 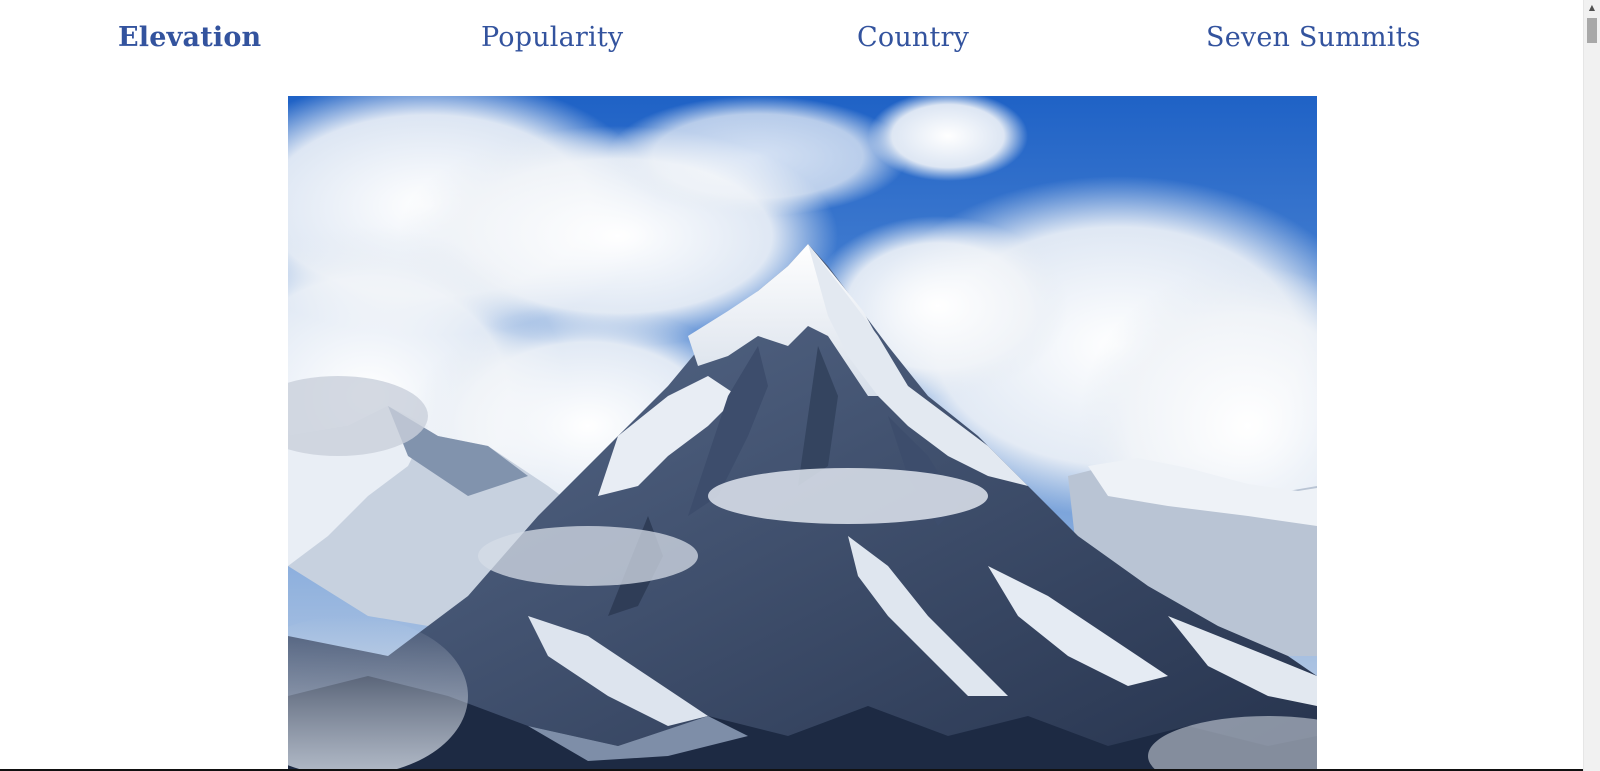 I want to click on tab-seven-summits: Seven Summits, so click(x=1313, y=38).